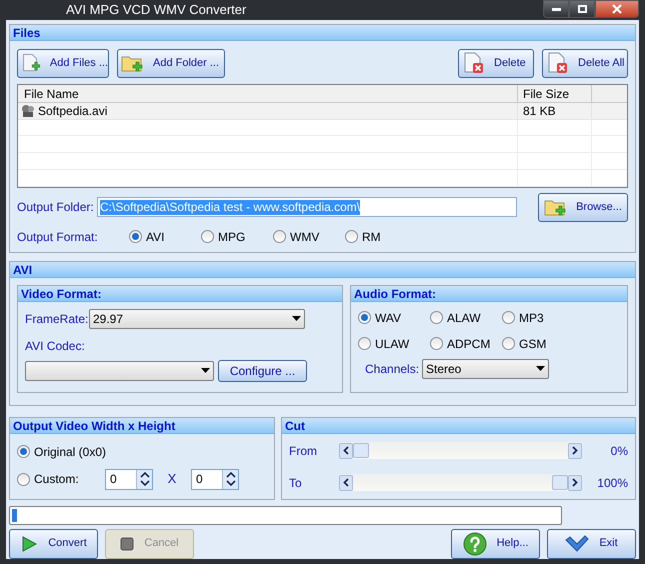 The height and width of the screenshot is (564, 645). What do you see at coordinates (230, 207) in the screenshot?
I see `selected-text: C:\Softpedia\Softpedia test - www.softpedia.com\` at bounding box center [230, 207].